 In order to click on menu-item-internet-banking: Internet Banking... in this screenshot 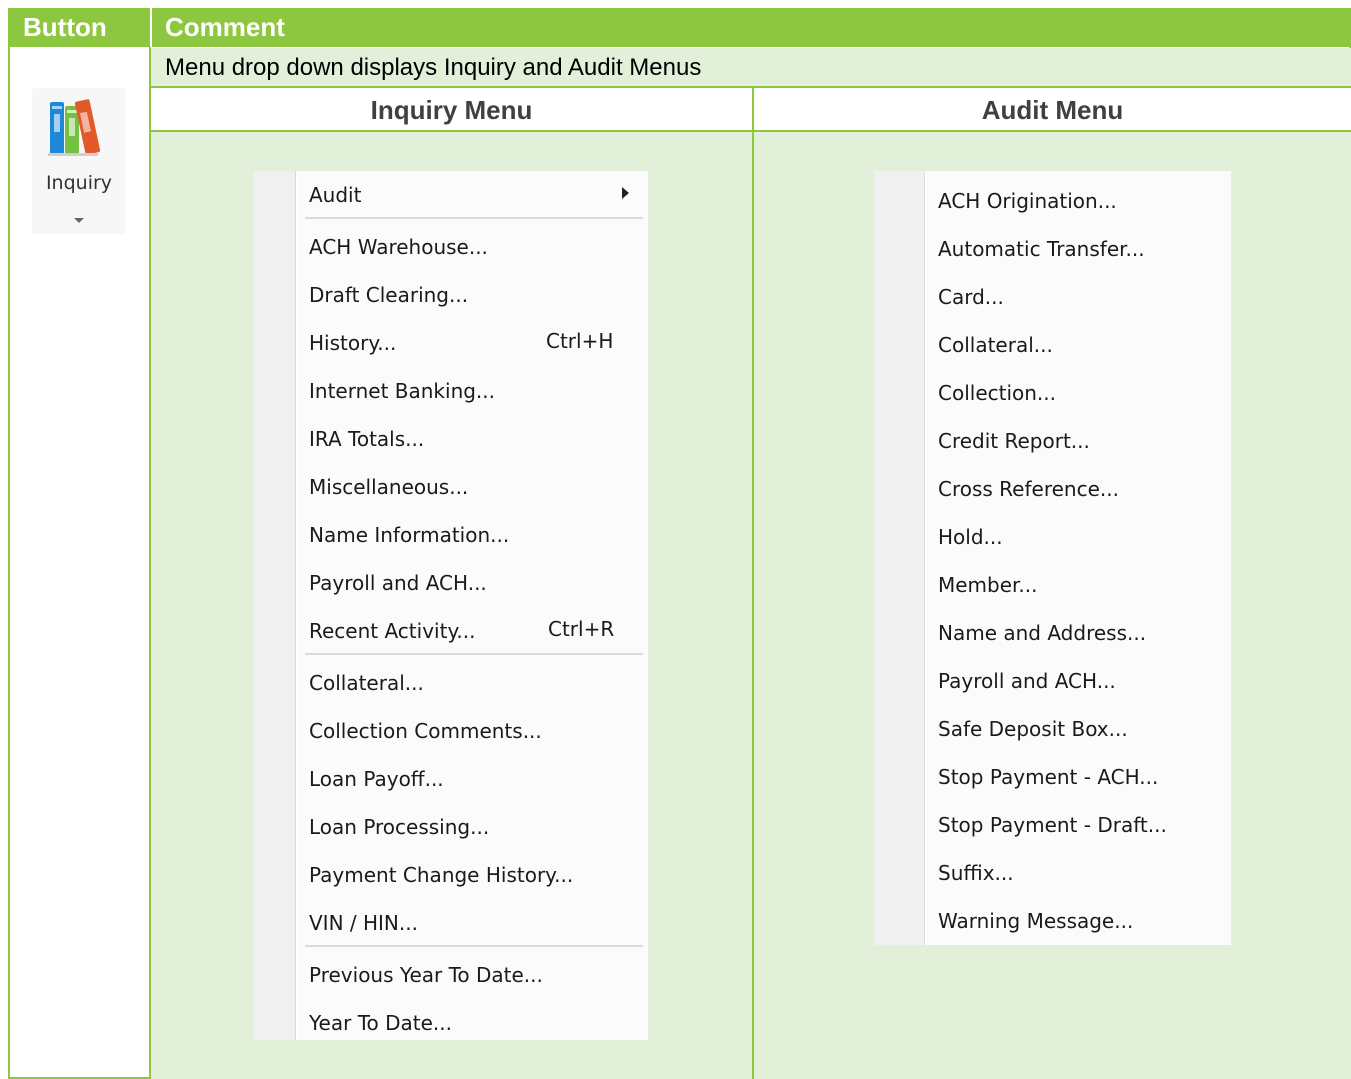, I will do `click(402, 391)`.